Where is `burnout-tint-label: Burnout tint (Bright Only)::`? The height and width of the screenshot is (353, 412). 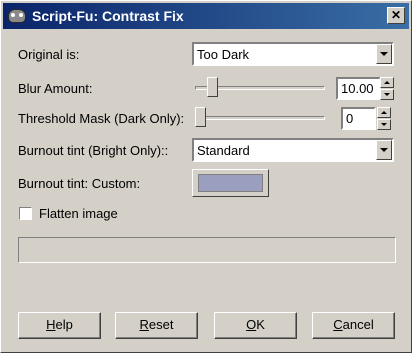
burnout-tint-label: Burnout tint (Bright Only):: is located at coordinates (93, 150).